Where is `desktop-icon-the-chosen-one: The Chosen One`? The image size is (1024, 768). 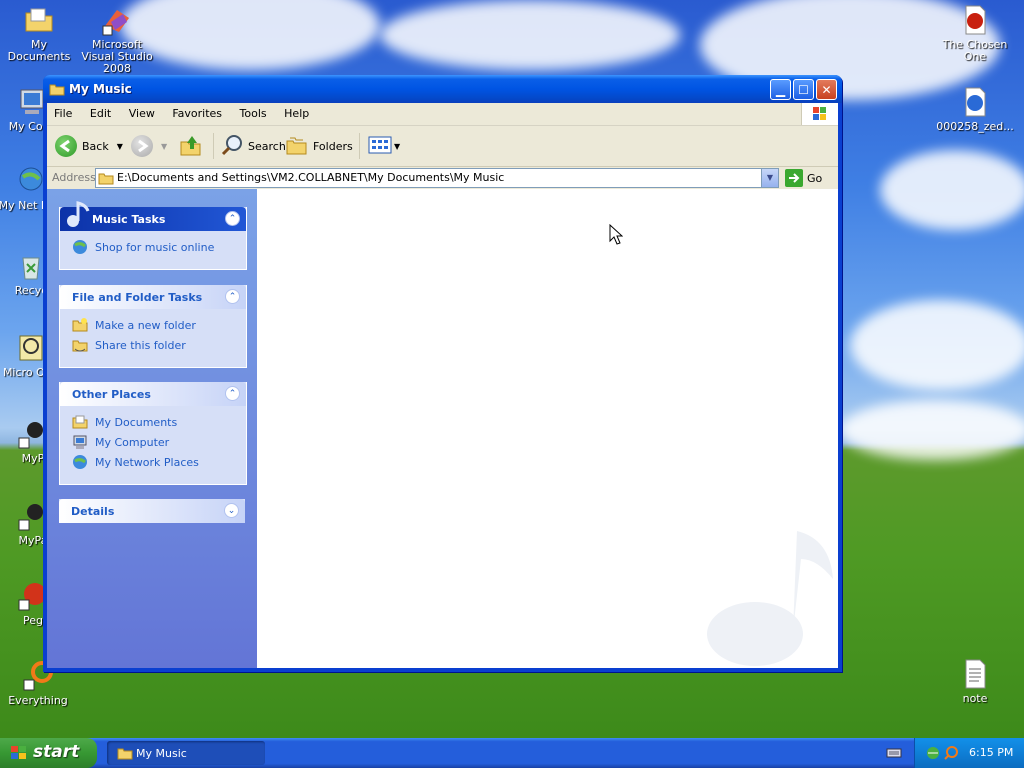
desktop-icon-the-chosen-one: The Chosen One is located at coordinates (975, 33).